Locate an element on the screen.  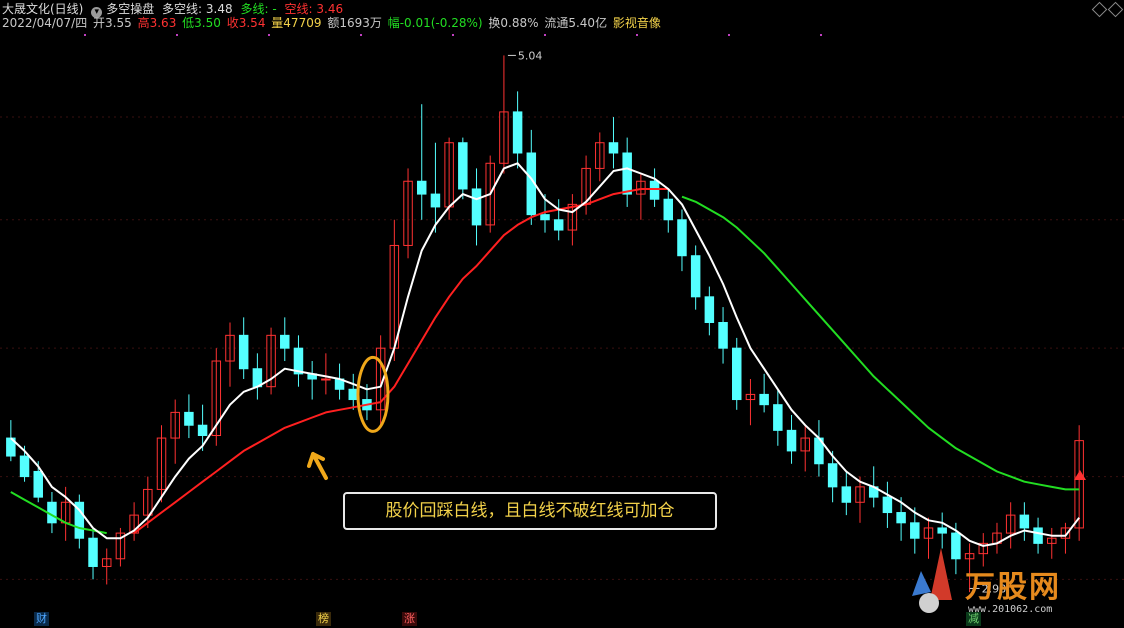
bar-low: 低3.50 is located at coordinates (201, 23).